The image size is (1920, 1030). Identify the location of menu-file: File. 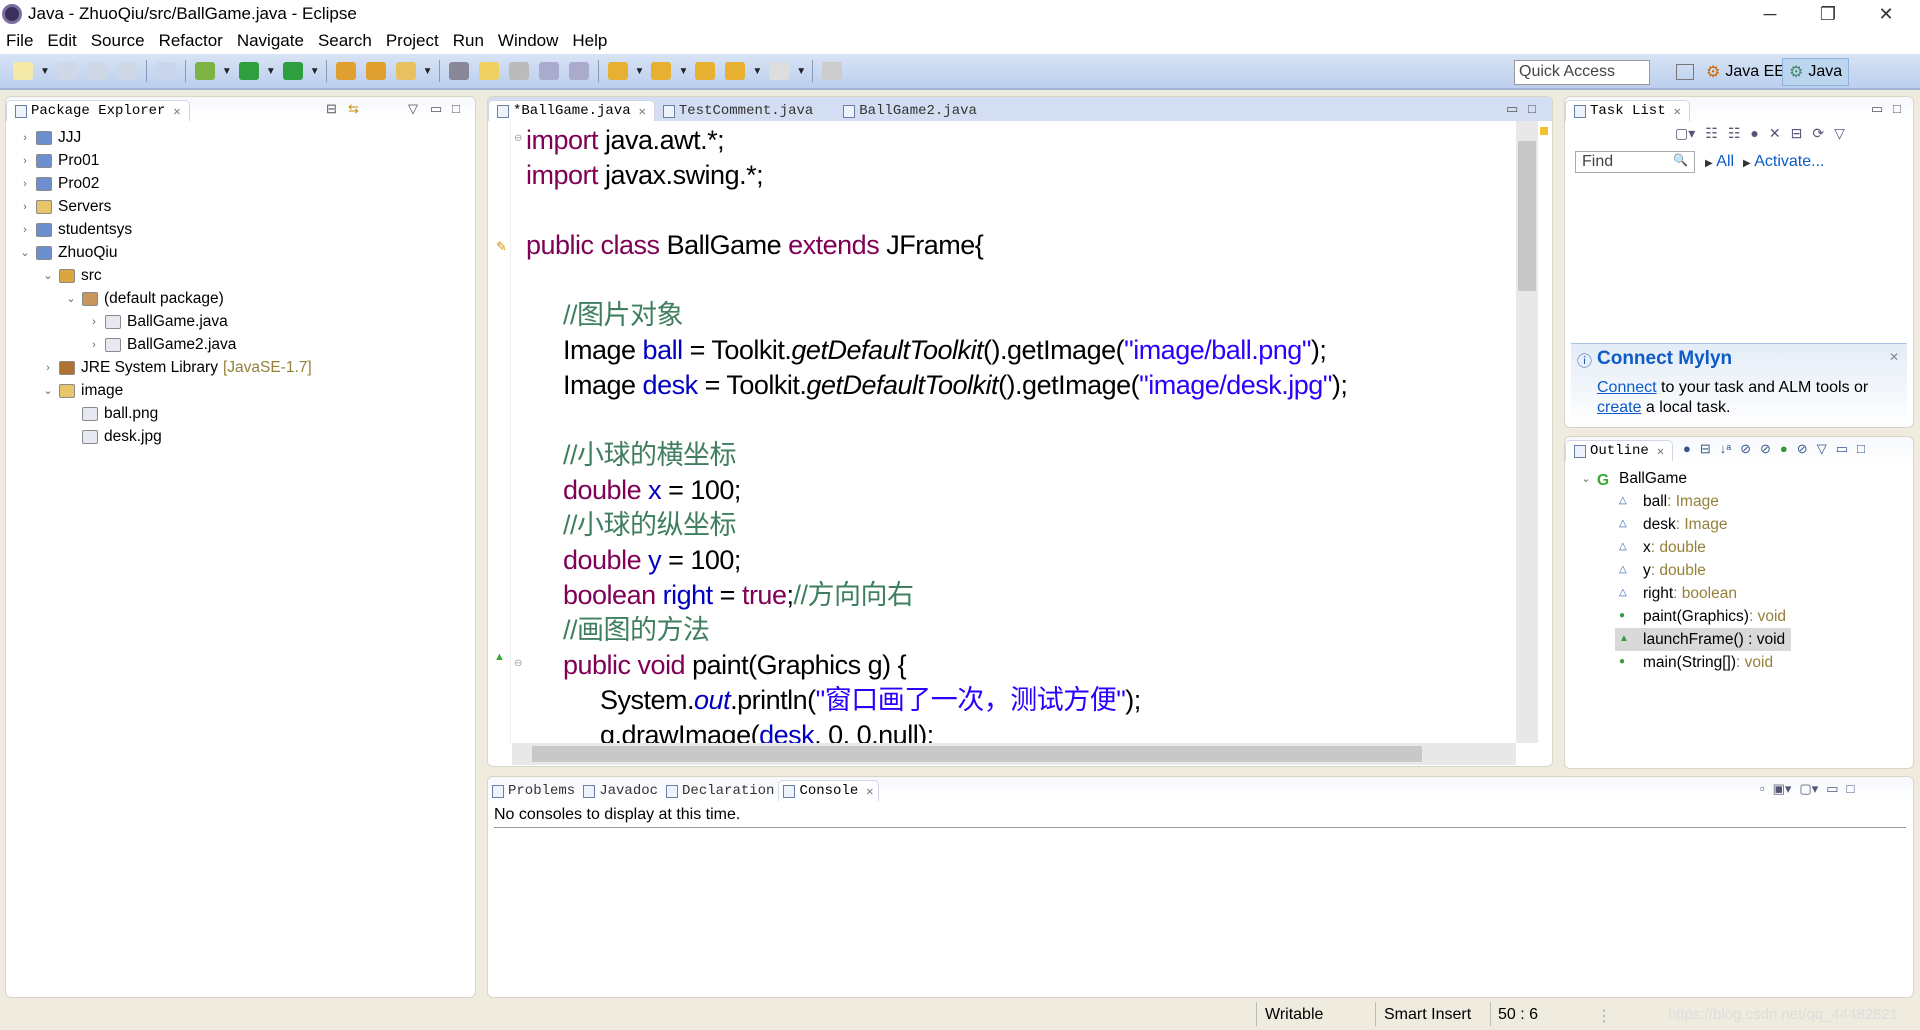
(19, 41).